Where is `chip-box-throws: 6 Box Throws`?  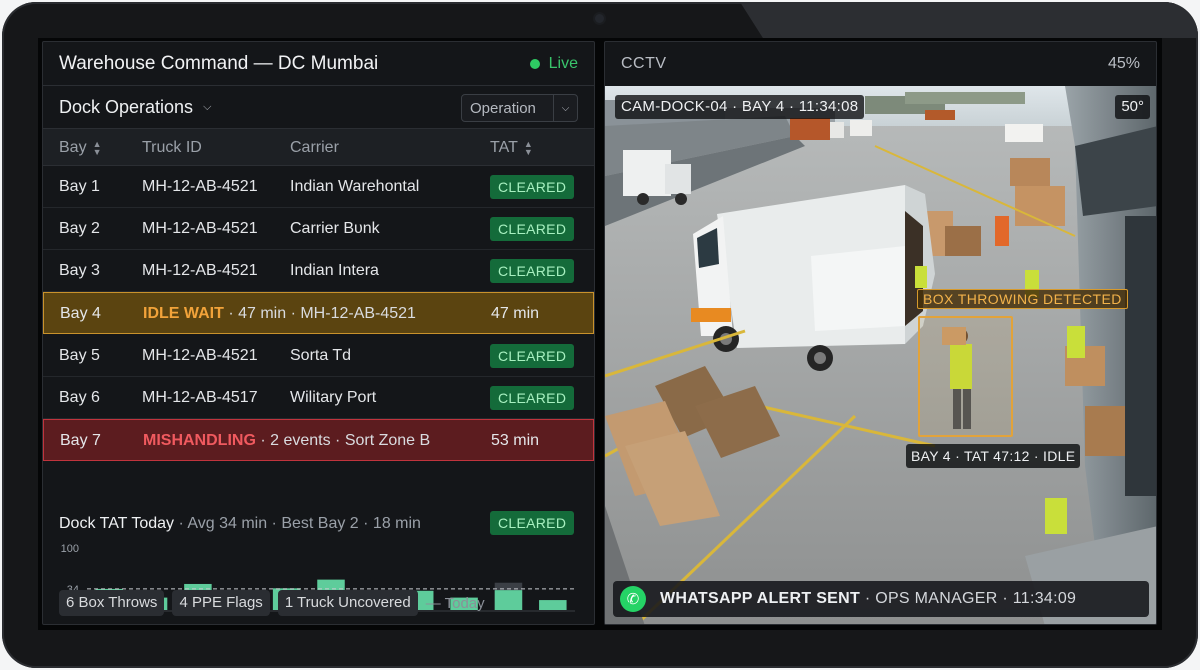
chip-box-throws: 6 Box Throws is located at coordinates (112, 603).